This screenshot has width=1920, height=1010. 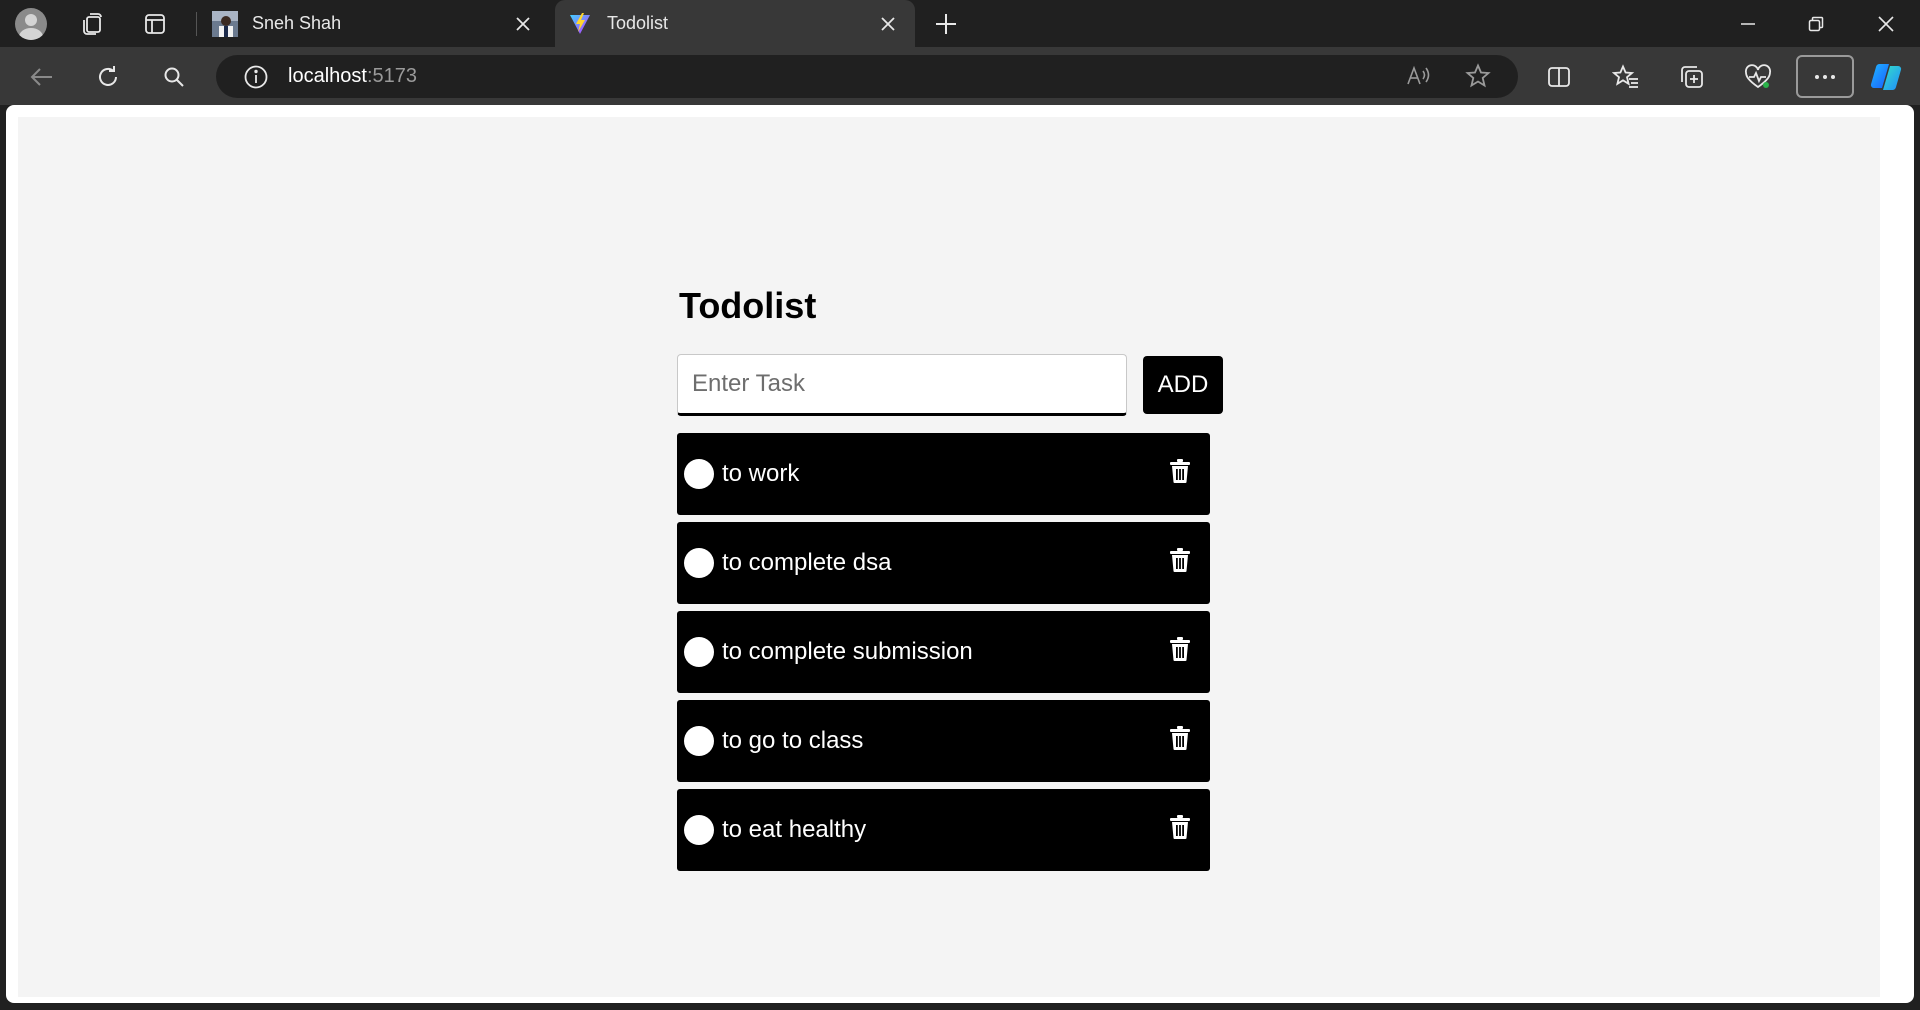 I want to click on task-item: to complete submission, so click(x=943, y=652).